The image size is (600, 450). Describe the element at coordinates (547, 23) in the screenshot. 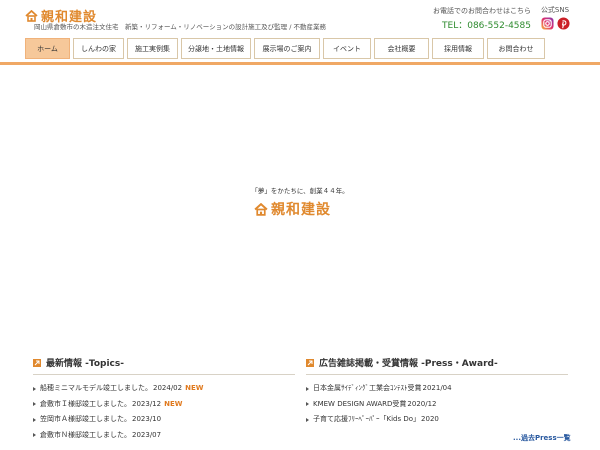

I see `instagram-icon` at that location.